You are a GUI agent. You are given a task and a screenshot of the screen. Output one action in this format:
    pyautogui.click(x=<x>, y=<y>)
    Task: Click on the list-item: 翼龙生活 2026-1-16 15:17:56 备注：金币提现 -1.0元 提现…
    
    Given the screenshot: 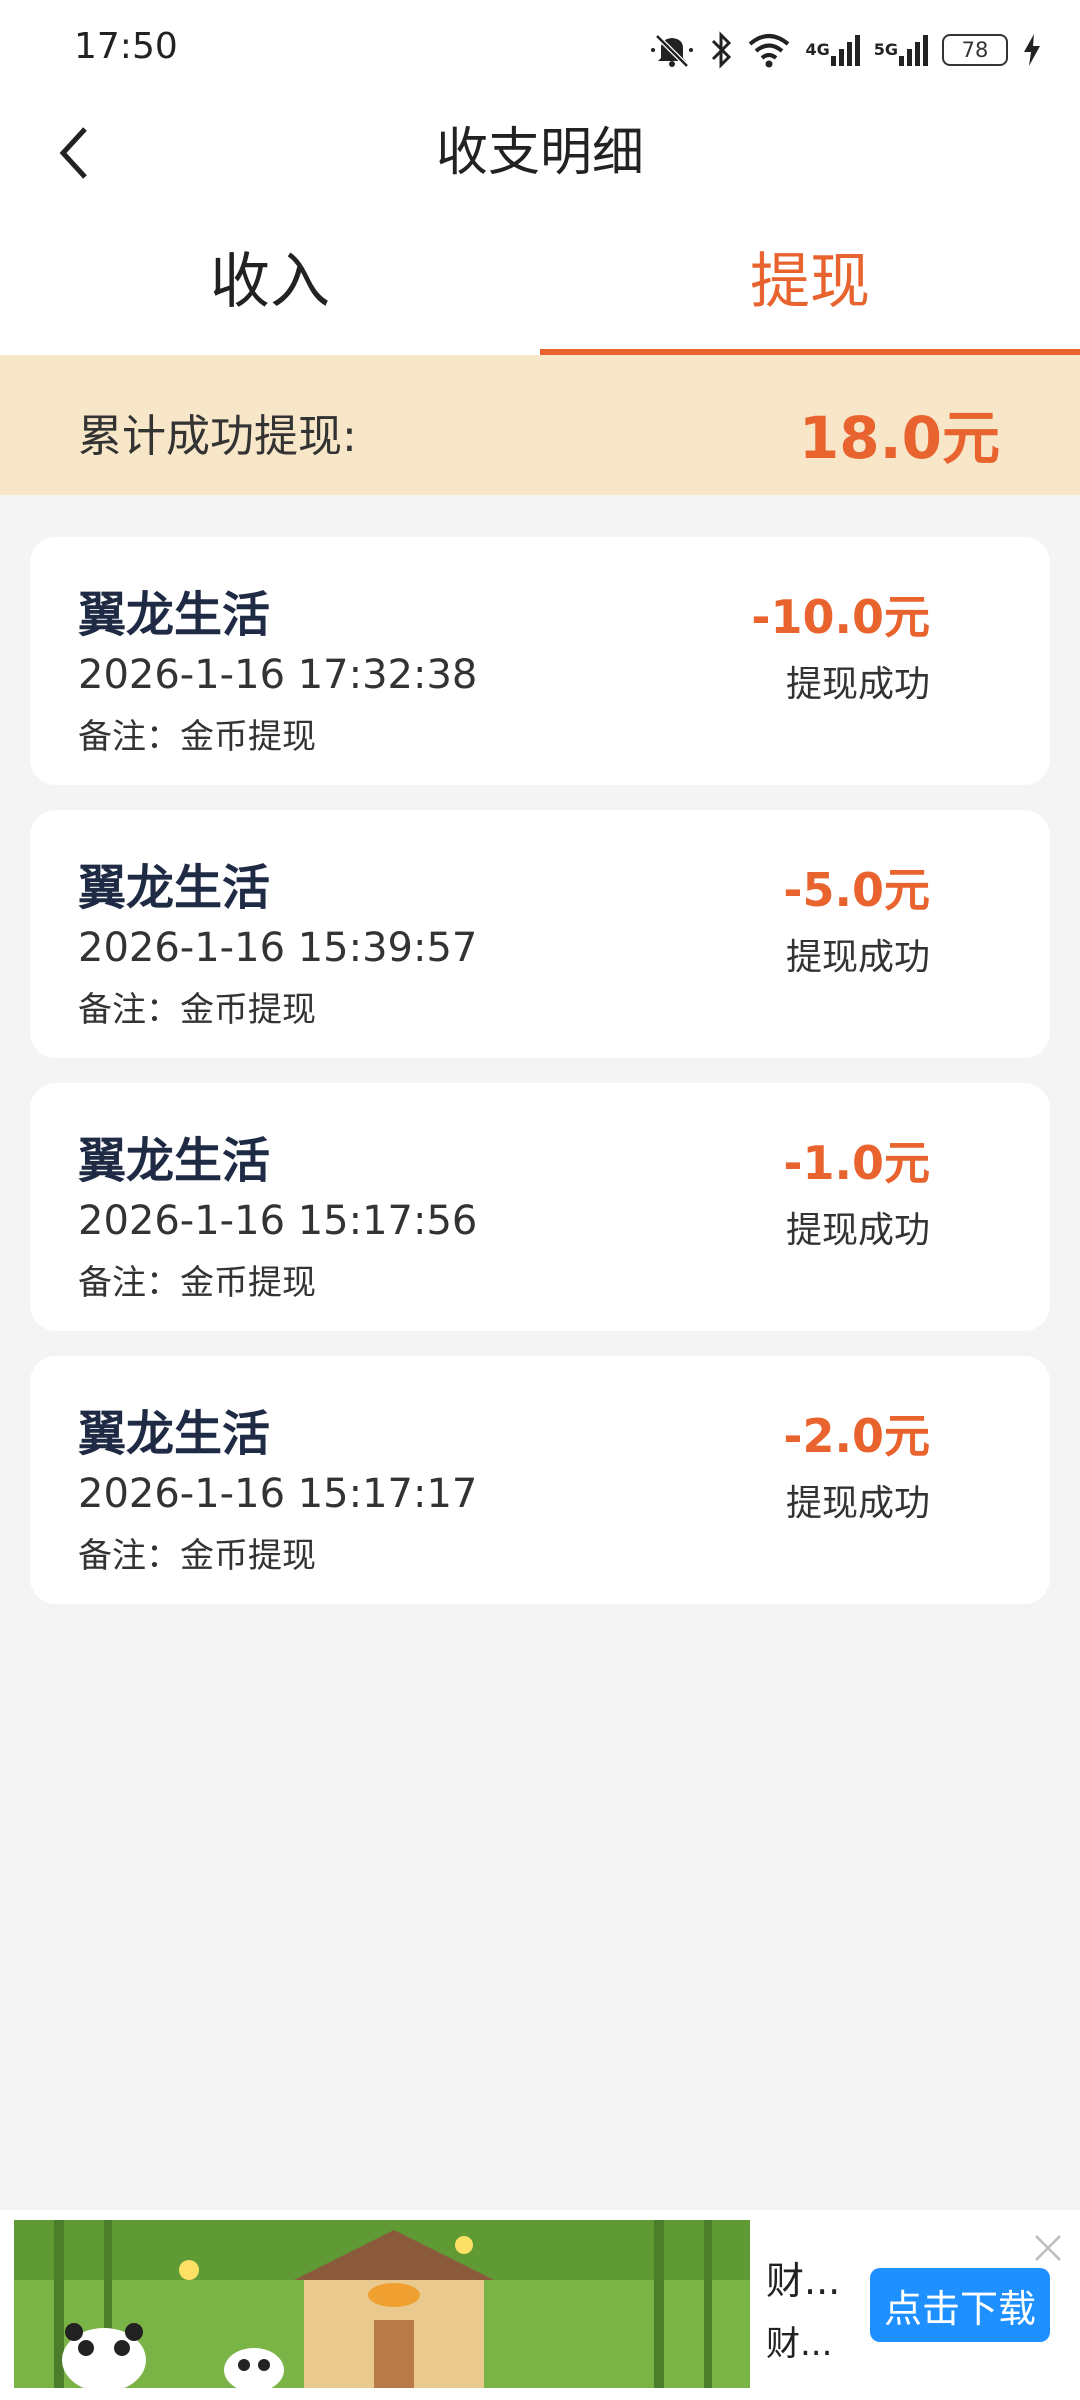 What is the action you would take?
    pyautogui.click(x=540, y=1207)
    